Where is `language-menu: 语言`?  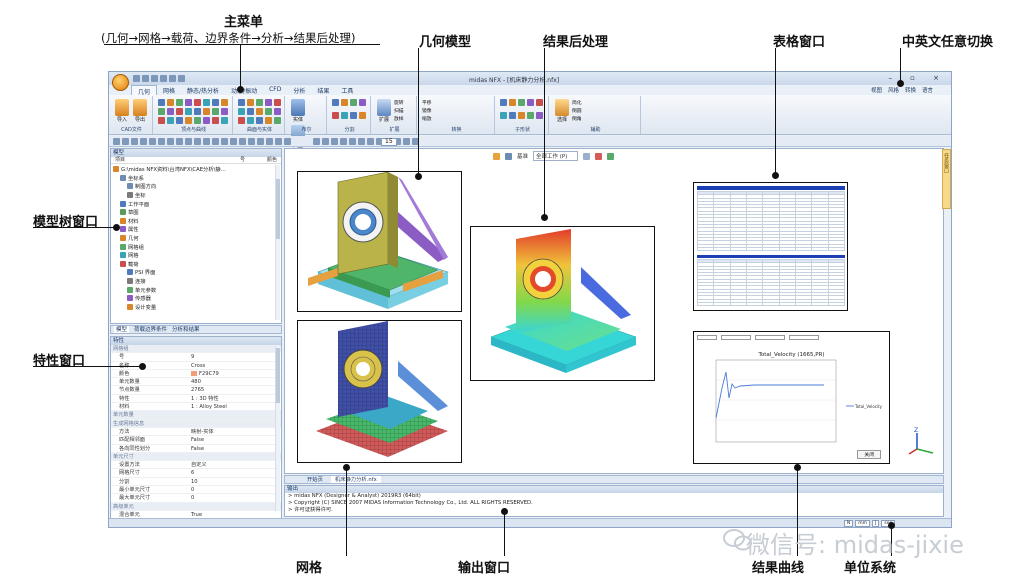 language-menu: 语言 is located at coordinates (927, 90).